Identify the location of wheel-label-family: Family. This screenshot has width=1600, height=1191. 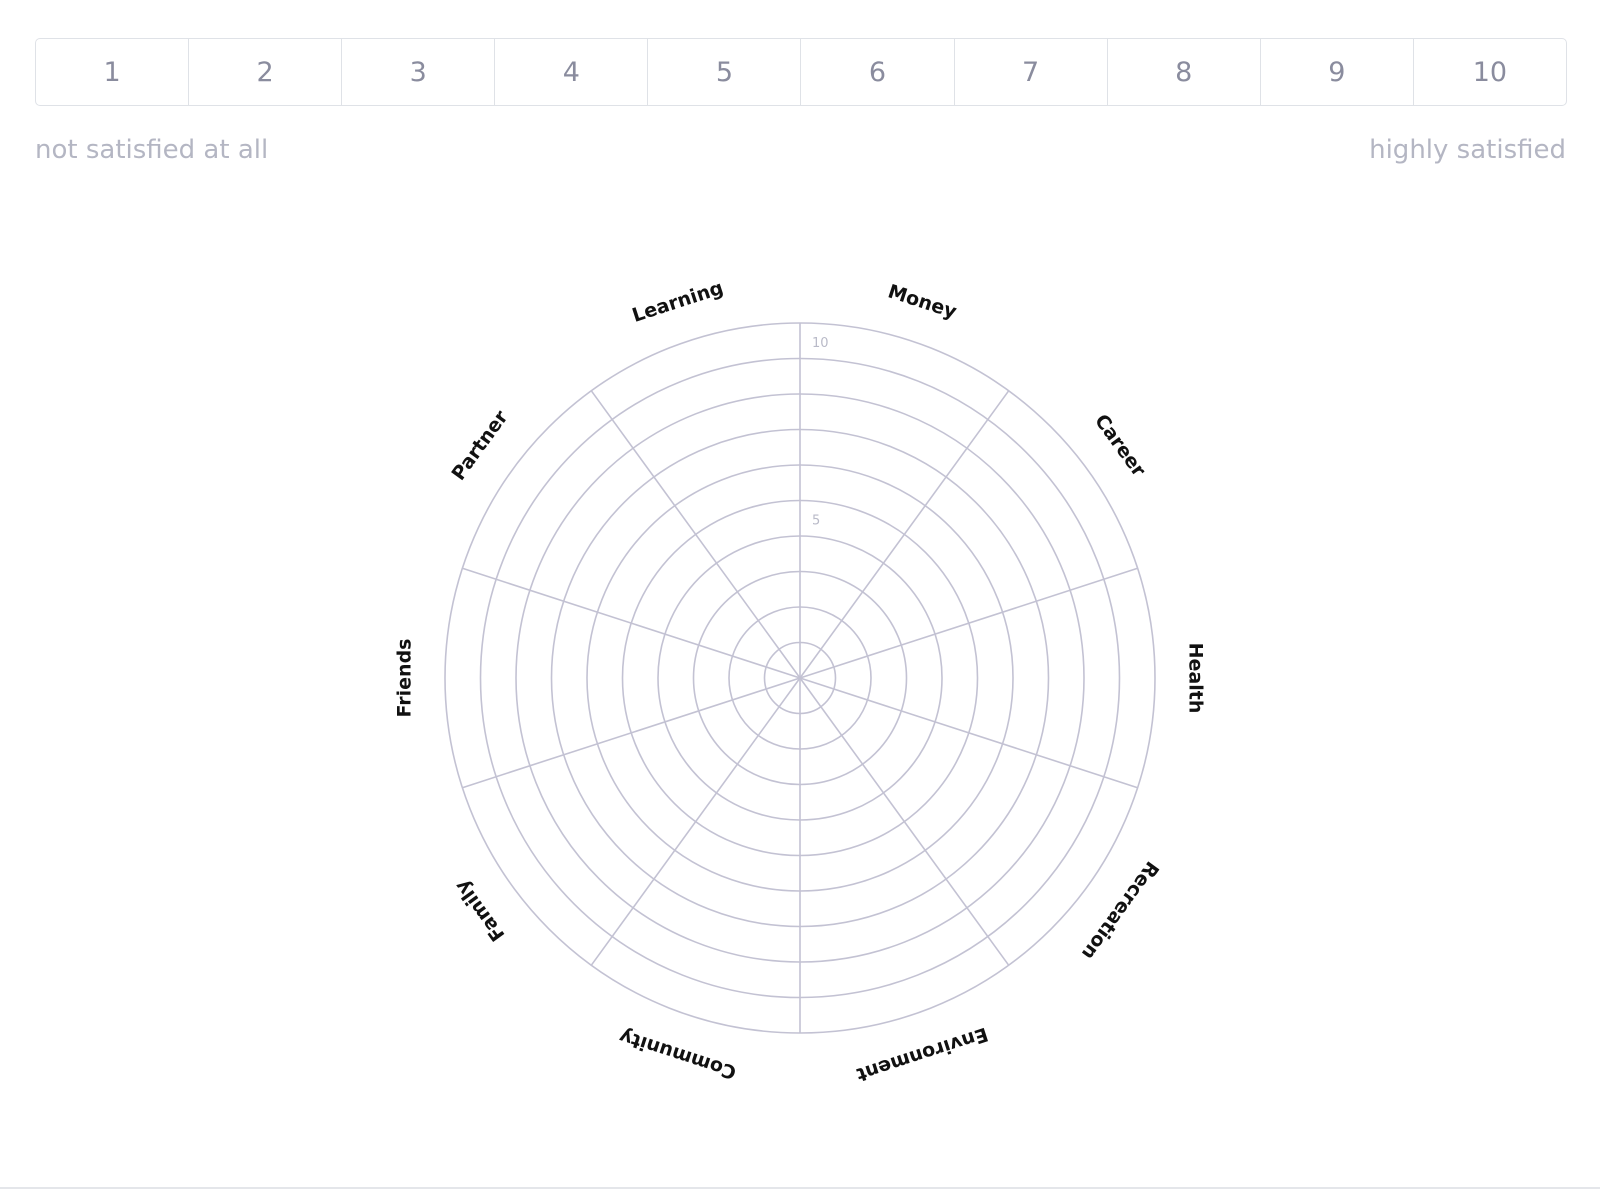
(479, 910).